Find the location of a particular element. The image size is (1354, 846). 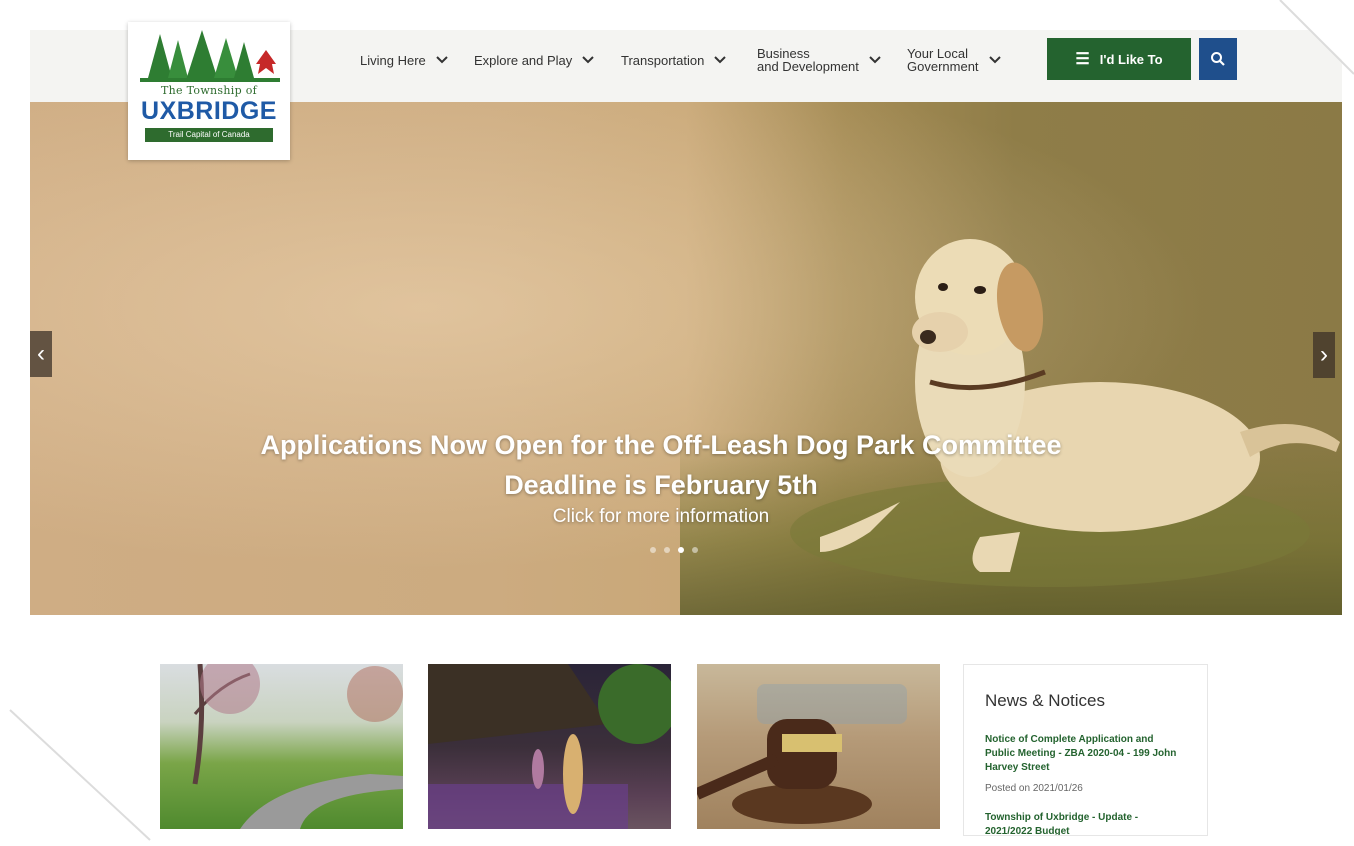

nav-item-explore-and-play: Explore and Play is located at coordinates (534, 60).